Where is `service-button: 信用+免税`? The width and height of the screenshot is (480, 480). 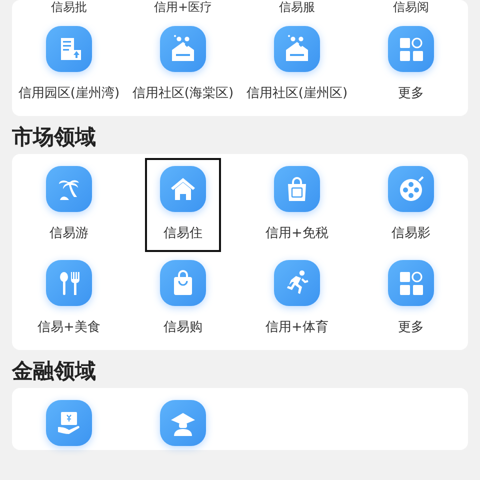 service-button: 信用+免税 is located at coordinates (297, 205).